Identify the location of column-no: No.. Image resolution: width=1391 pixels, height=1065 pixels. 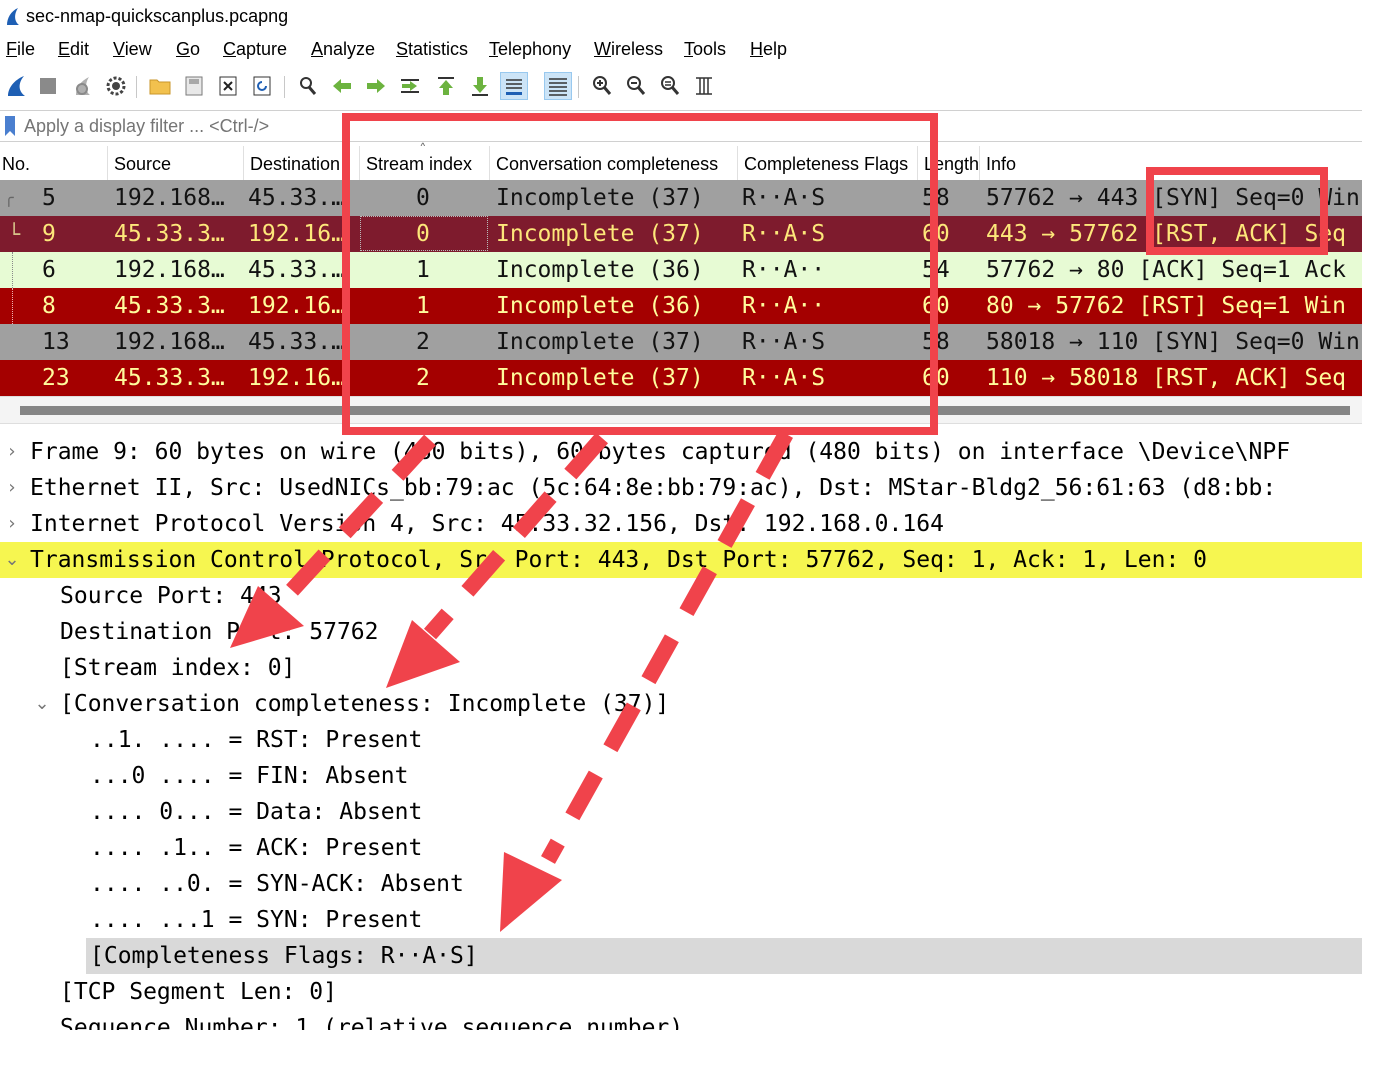
(54, 164).